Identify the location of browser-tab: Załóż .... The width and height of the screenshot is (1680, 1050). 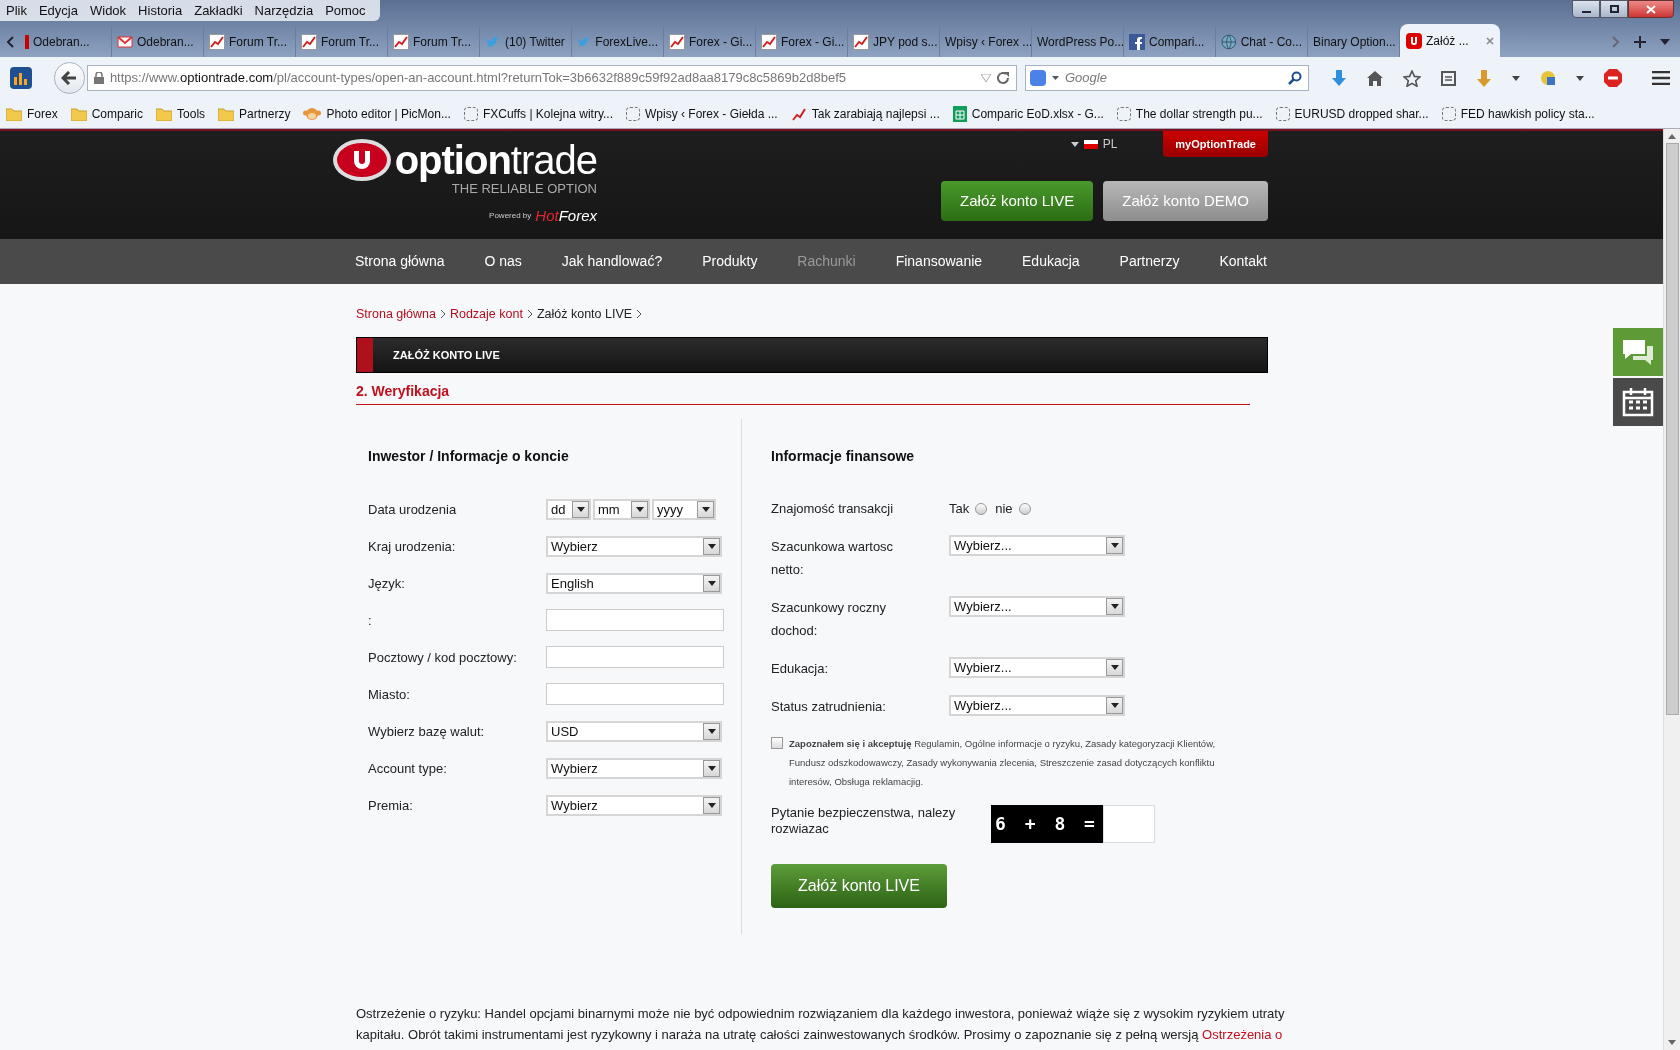
(1450, 40).